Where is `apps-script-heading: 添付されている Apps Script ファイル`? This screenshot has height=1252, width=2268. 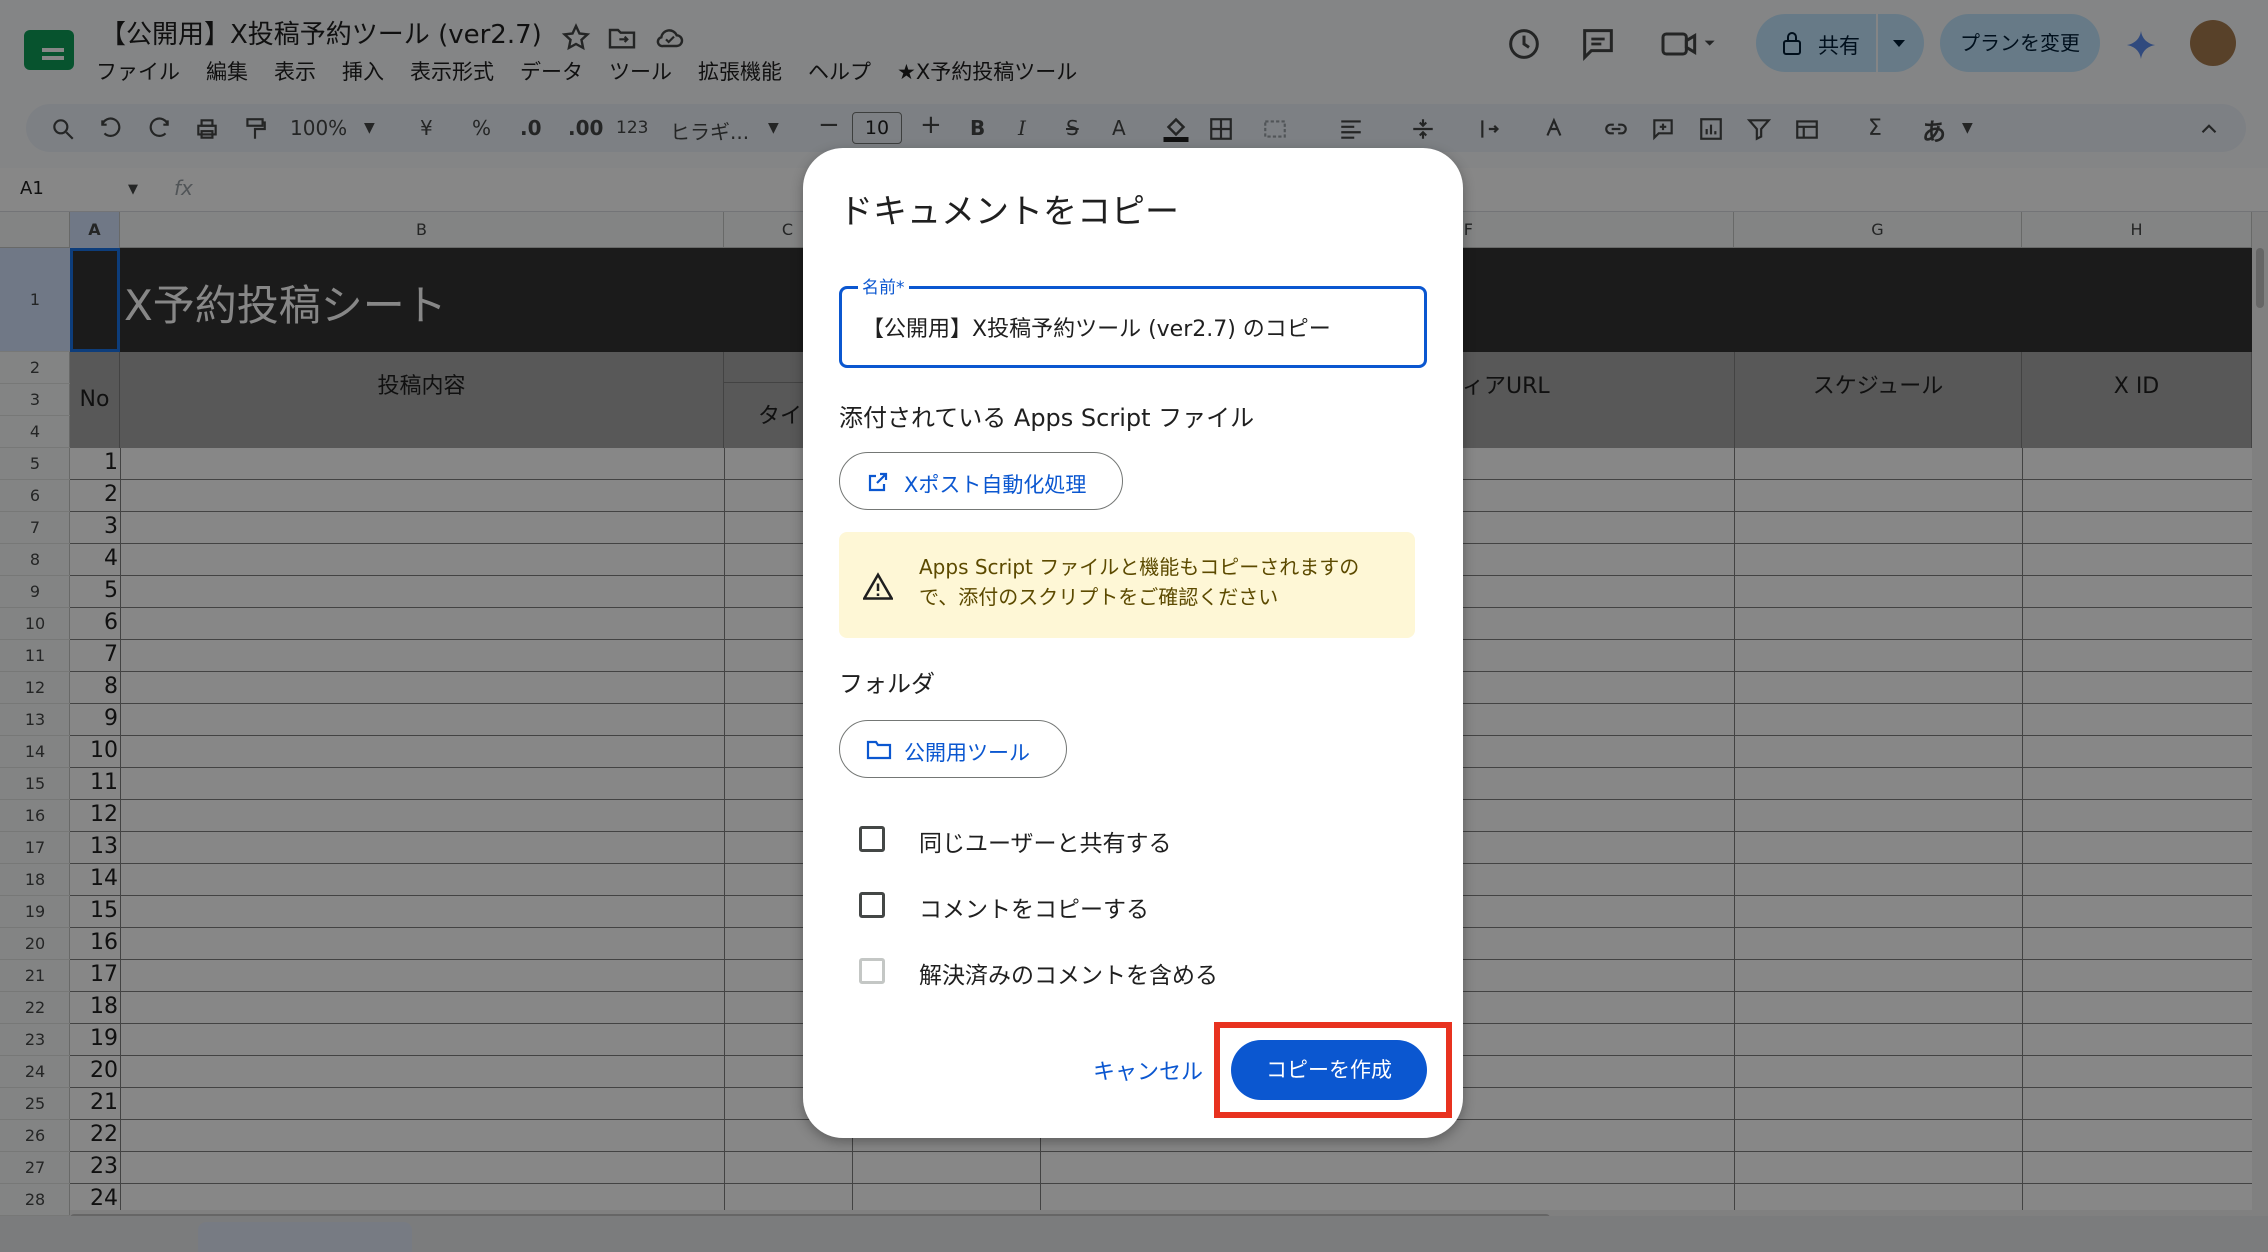 apps-script-heading: 添付されている Apps Script ファイル is located at coordinates (1047, 418).